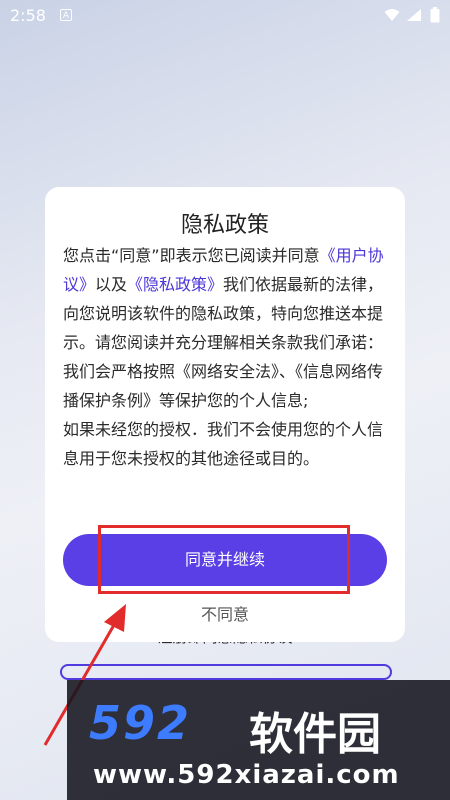  What do you see at coordinates (140, 723) in the screenshot?
I see `watermark-logo-number: 592` at bounding box center [140, 723].